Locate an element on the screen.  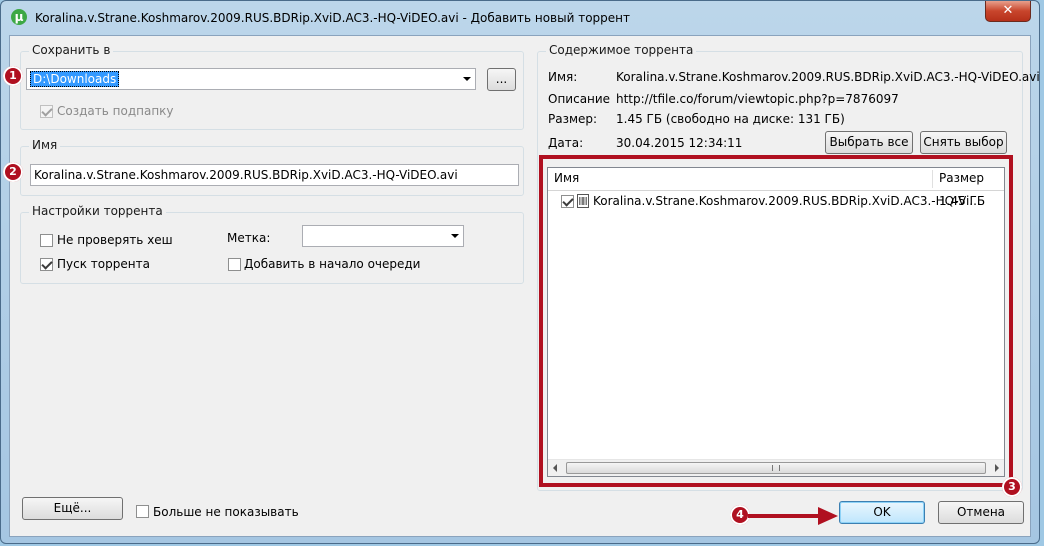
select-all-button: Выбрать все is located at coordinates (869, 142).